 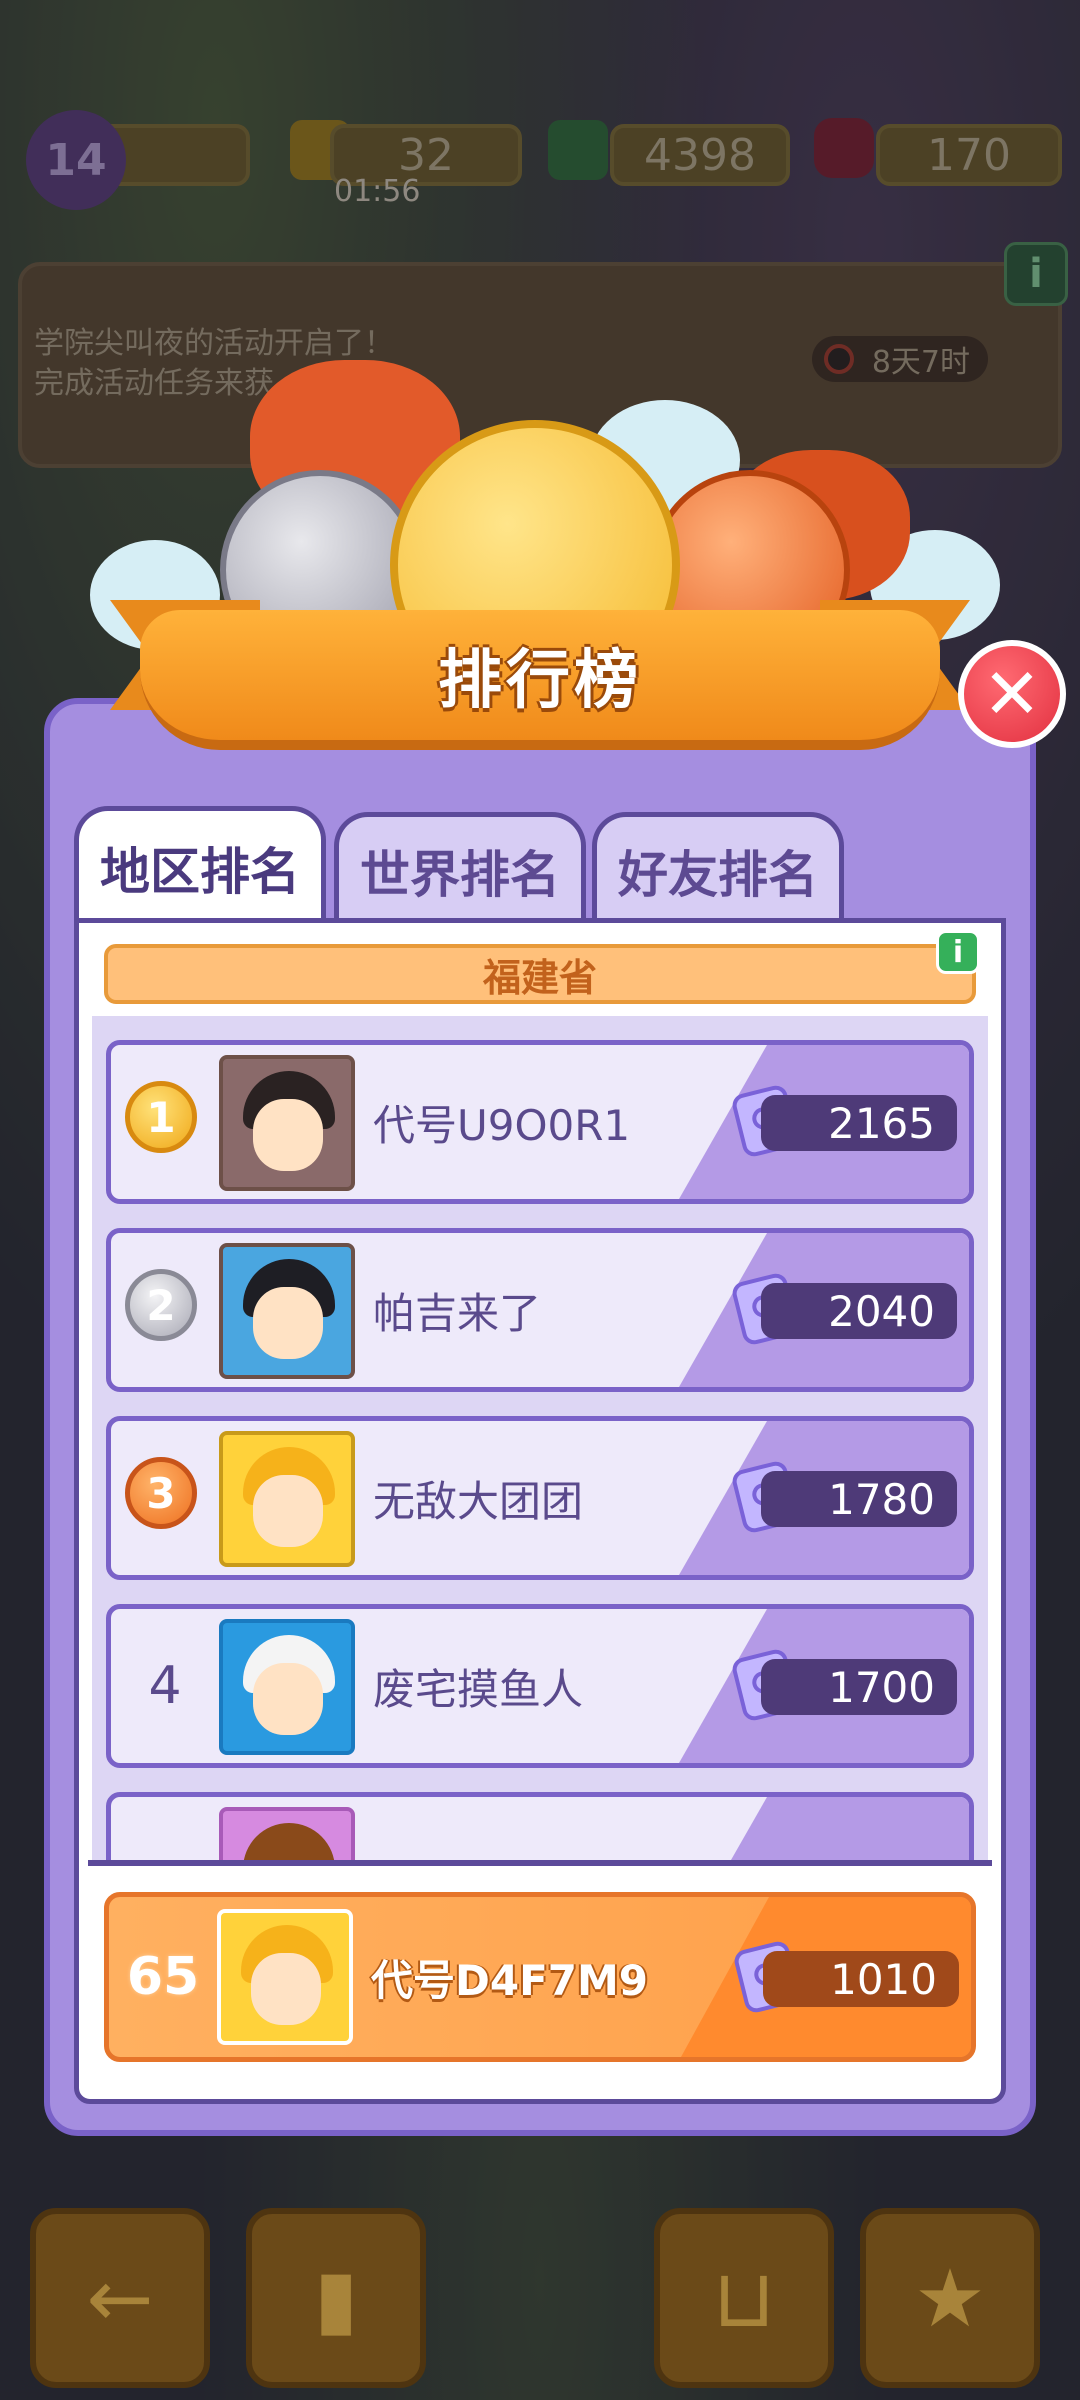 I want to click on title-ribbon: 排行榜, so click(x=540, y=680).